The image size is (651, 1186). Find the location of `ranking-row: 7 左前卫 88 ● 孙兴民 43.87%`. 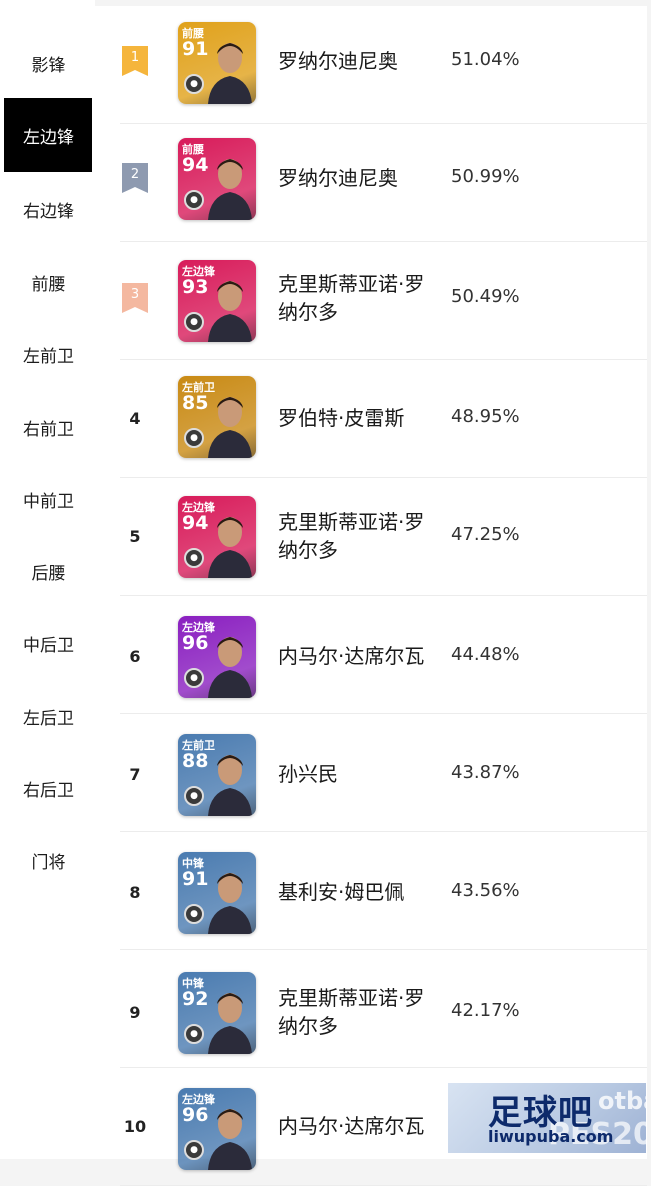

ranking-row: 7 左前卫 88 ● 孙兴民 43.87% is located at coordinates (369, 773).